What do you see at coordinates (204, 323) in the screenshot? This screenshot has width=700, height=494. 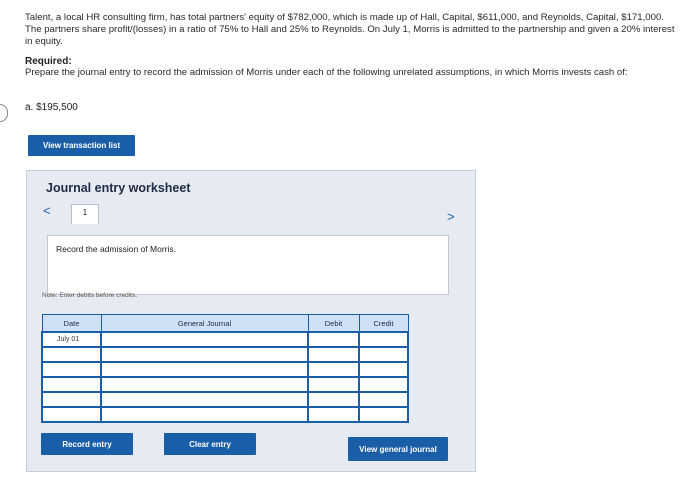 I see `general-journal-header: General Journal` at bounding box center [204, 323].